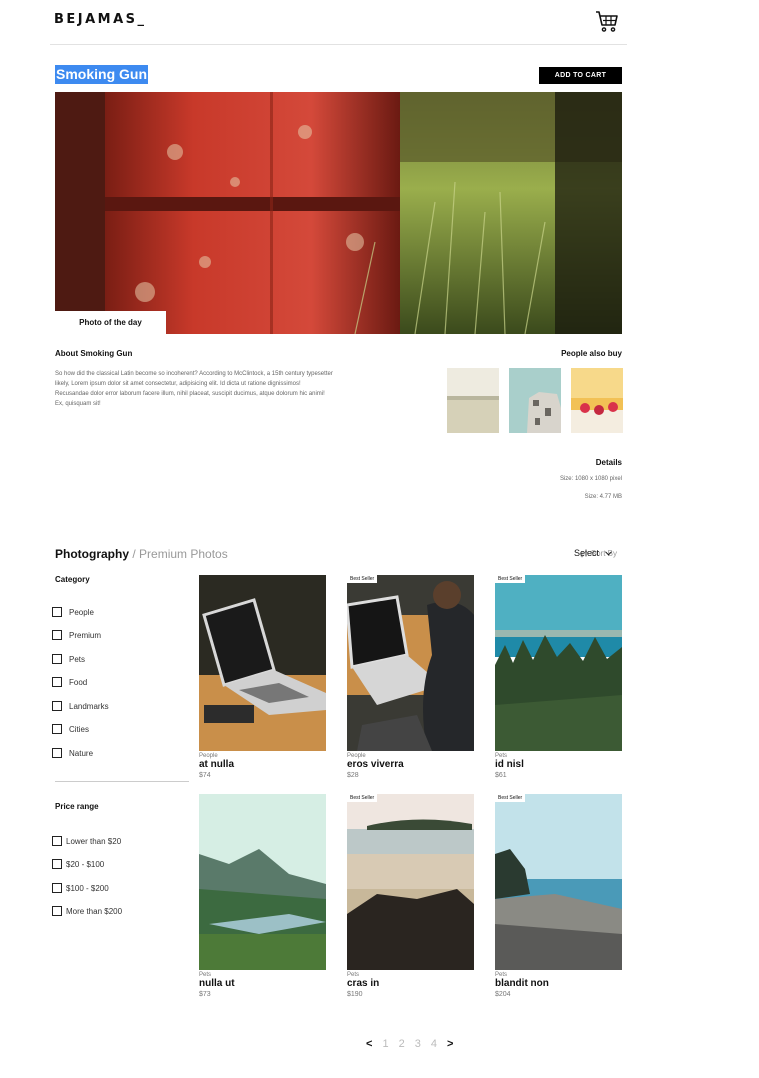 The height and width of the screenshot is (1078, 759). I want to click on product-price: $73, so click(205, 994).